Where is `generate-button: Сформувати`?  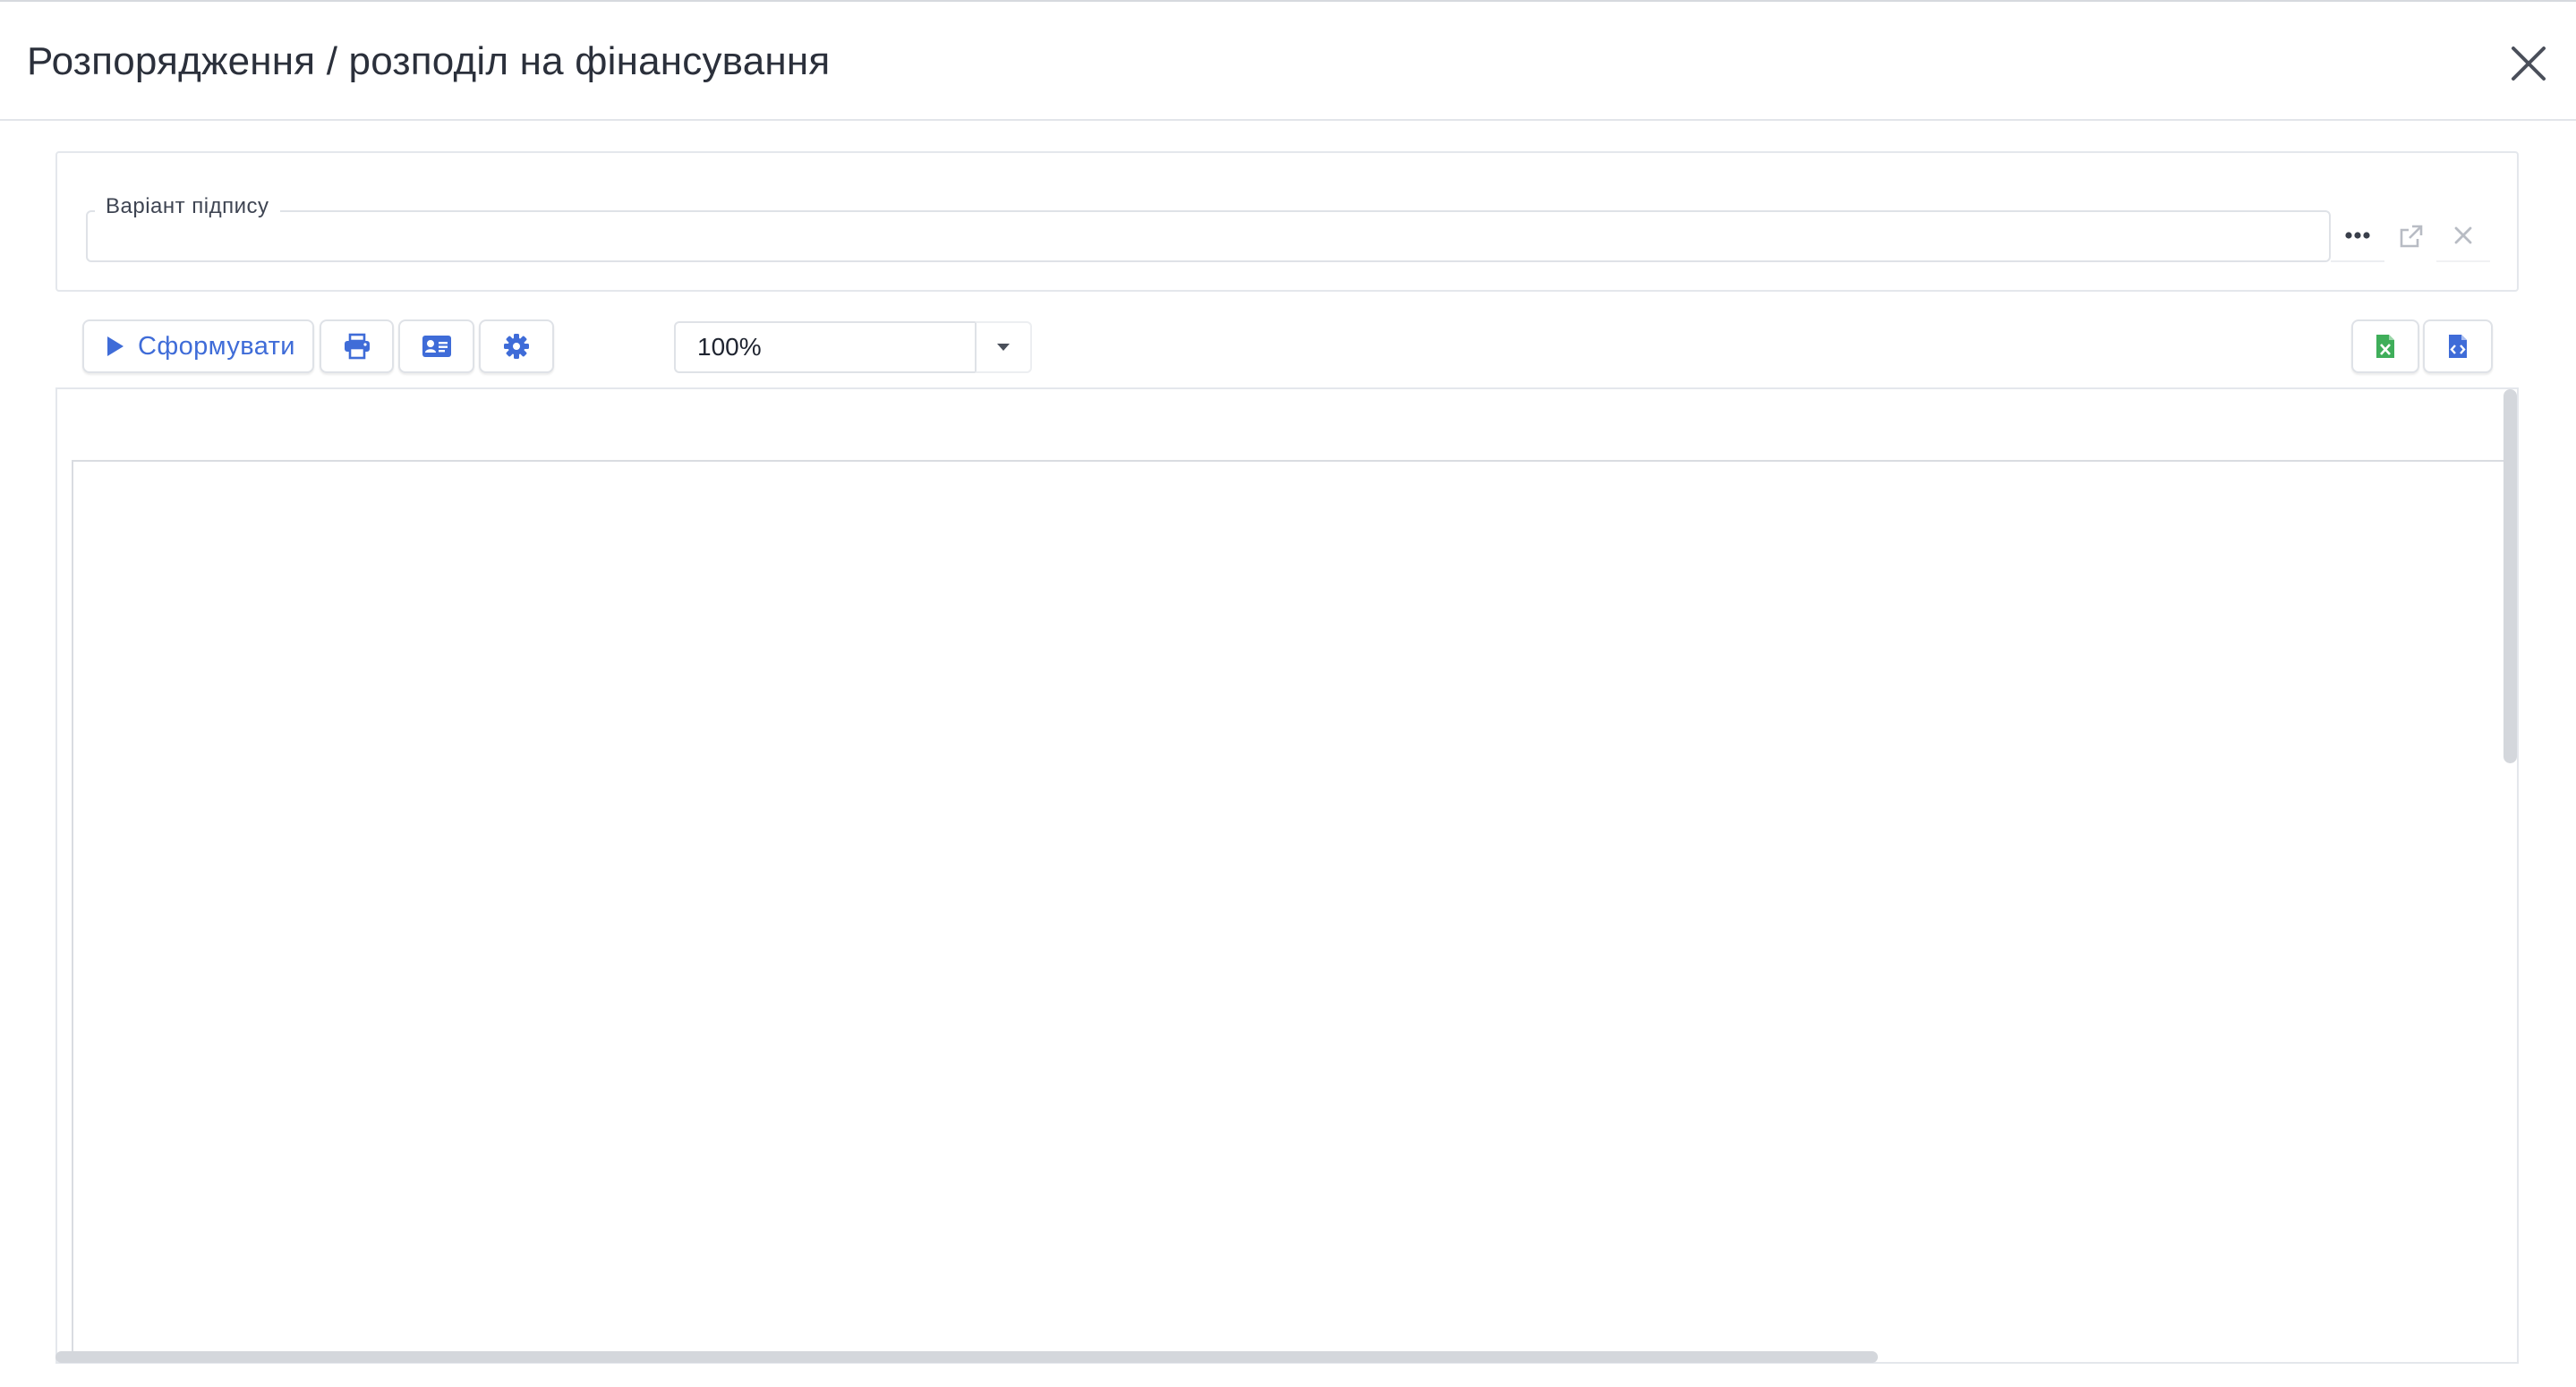 generate-button: Сформувати is located at coordinates (198, 346).